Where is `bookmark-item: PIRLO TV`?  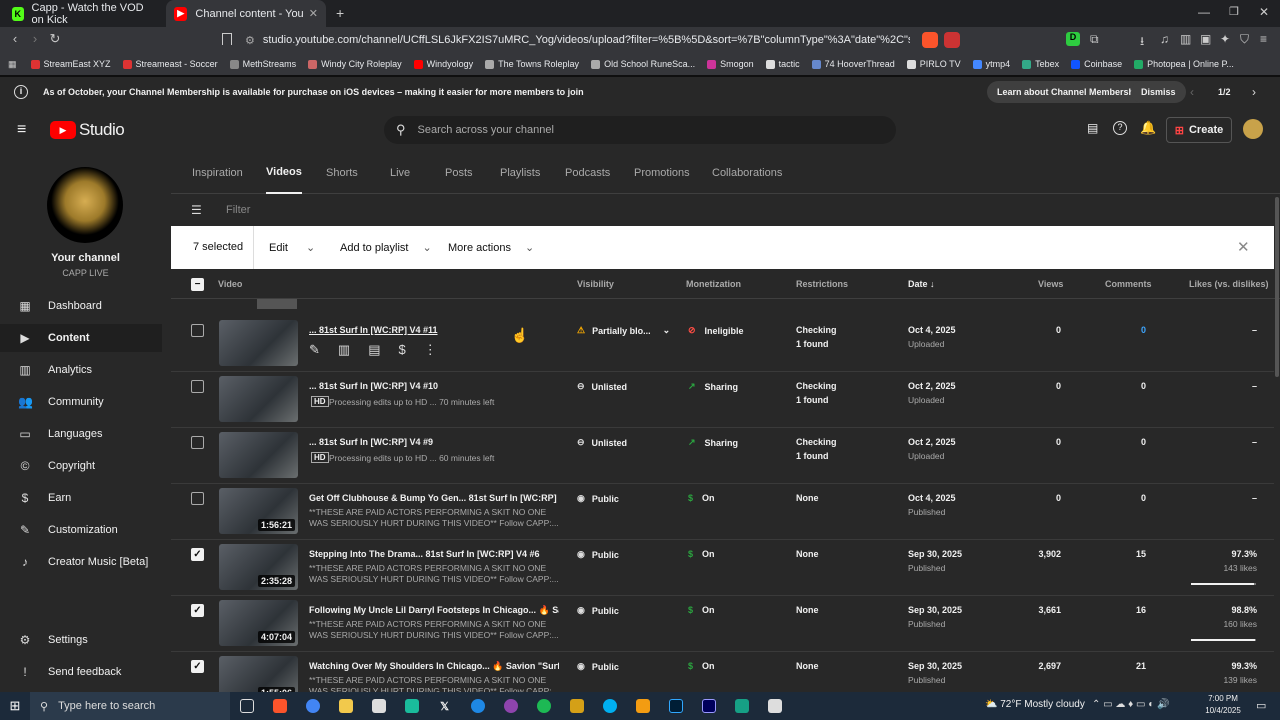
bookmark-item: PIRLO TV is located at coordinates (933, 64).